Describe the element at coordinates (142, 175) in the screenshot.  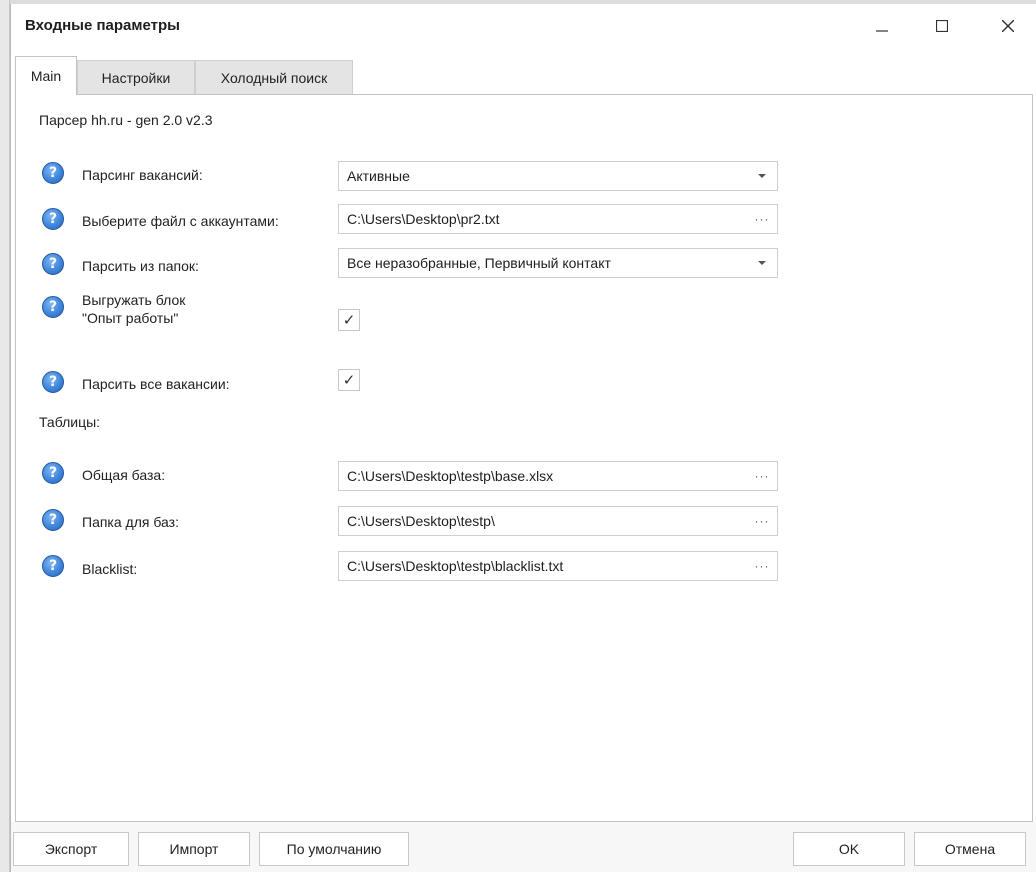
I see `row-label-vacancy-parsing: Парсинг вакансий:` at that location.